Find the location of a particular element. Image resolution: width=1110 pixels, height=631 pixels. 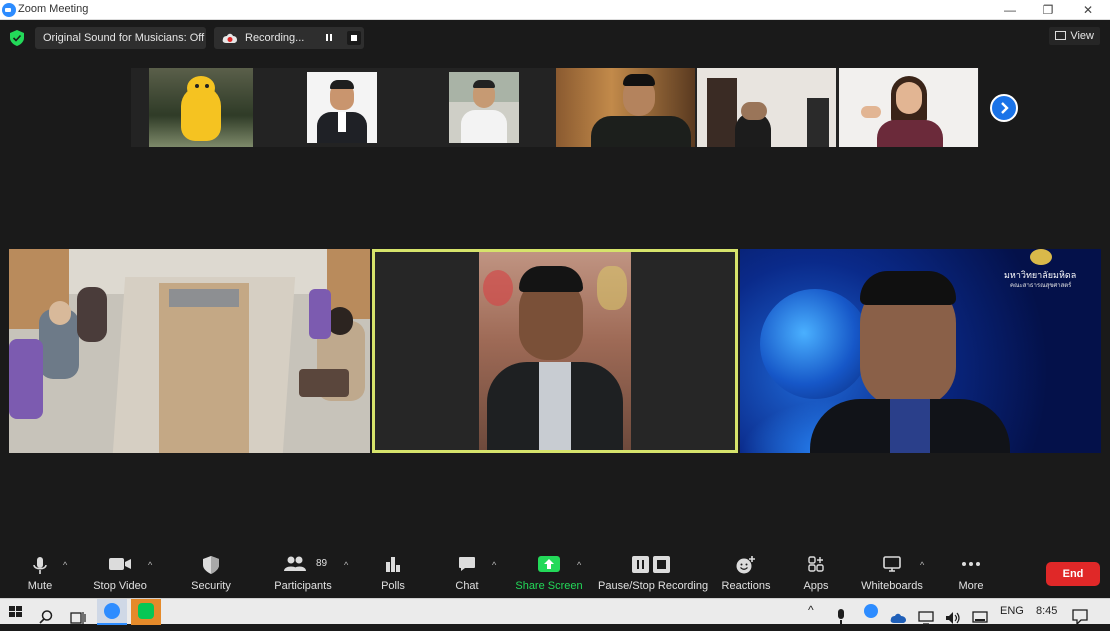

participant-thumbnail-strip is located at coordinates (555, 107).